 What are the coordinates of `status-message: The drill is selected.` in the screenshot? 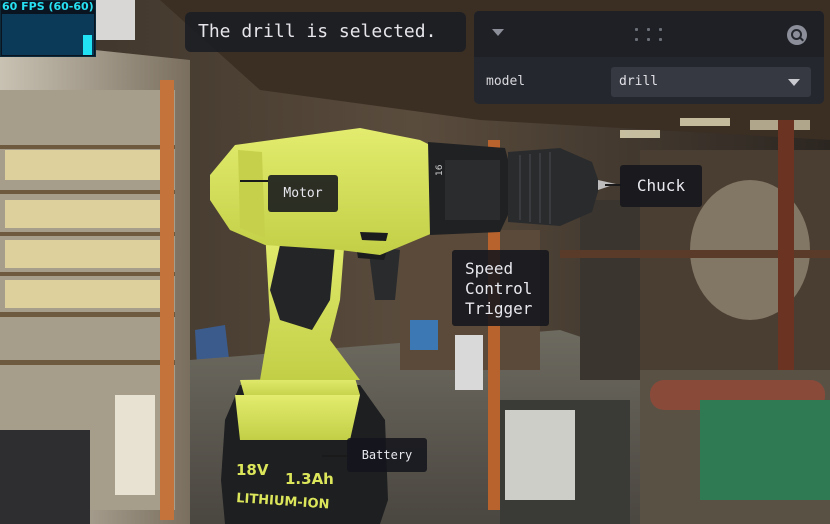 It's located at (325, 32).